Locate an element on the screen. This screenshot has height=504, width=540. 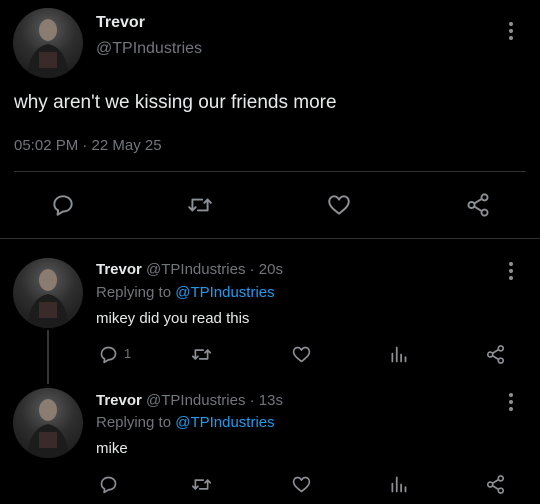
reply-age: · 20s is located at coordinates (266, 269).